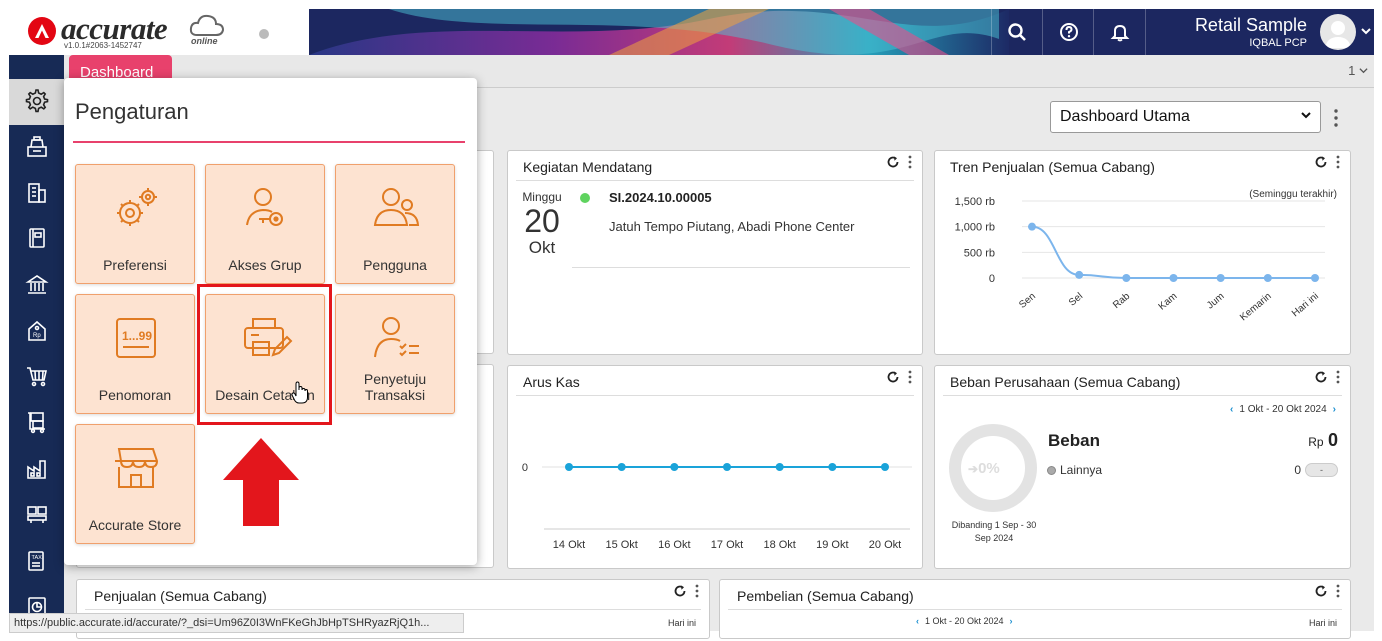  Describe the element at coordinates (973, 469) in the screenshot. I see `arrow-circle-icon: ➔` at that location.